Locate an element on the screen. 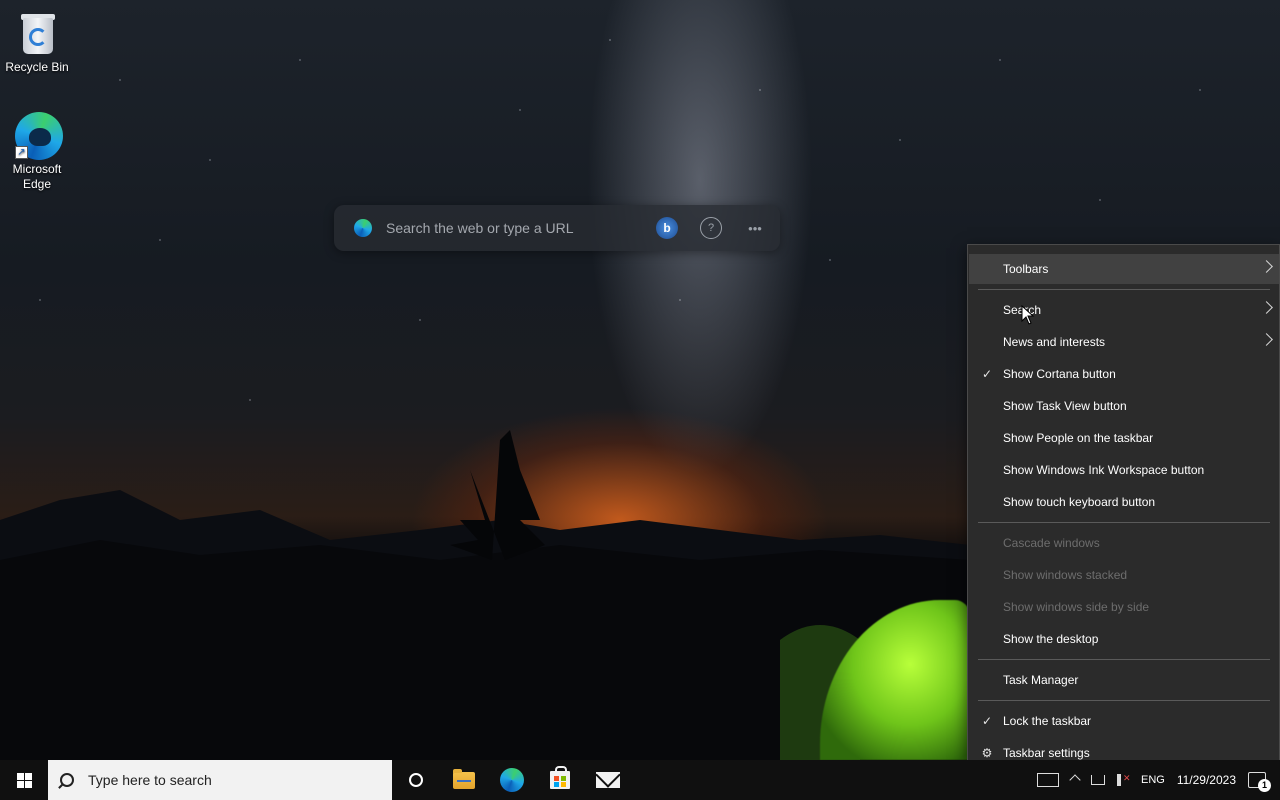  cortana-button is located at coordinates (416, 780).